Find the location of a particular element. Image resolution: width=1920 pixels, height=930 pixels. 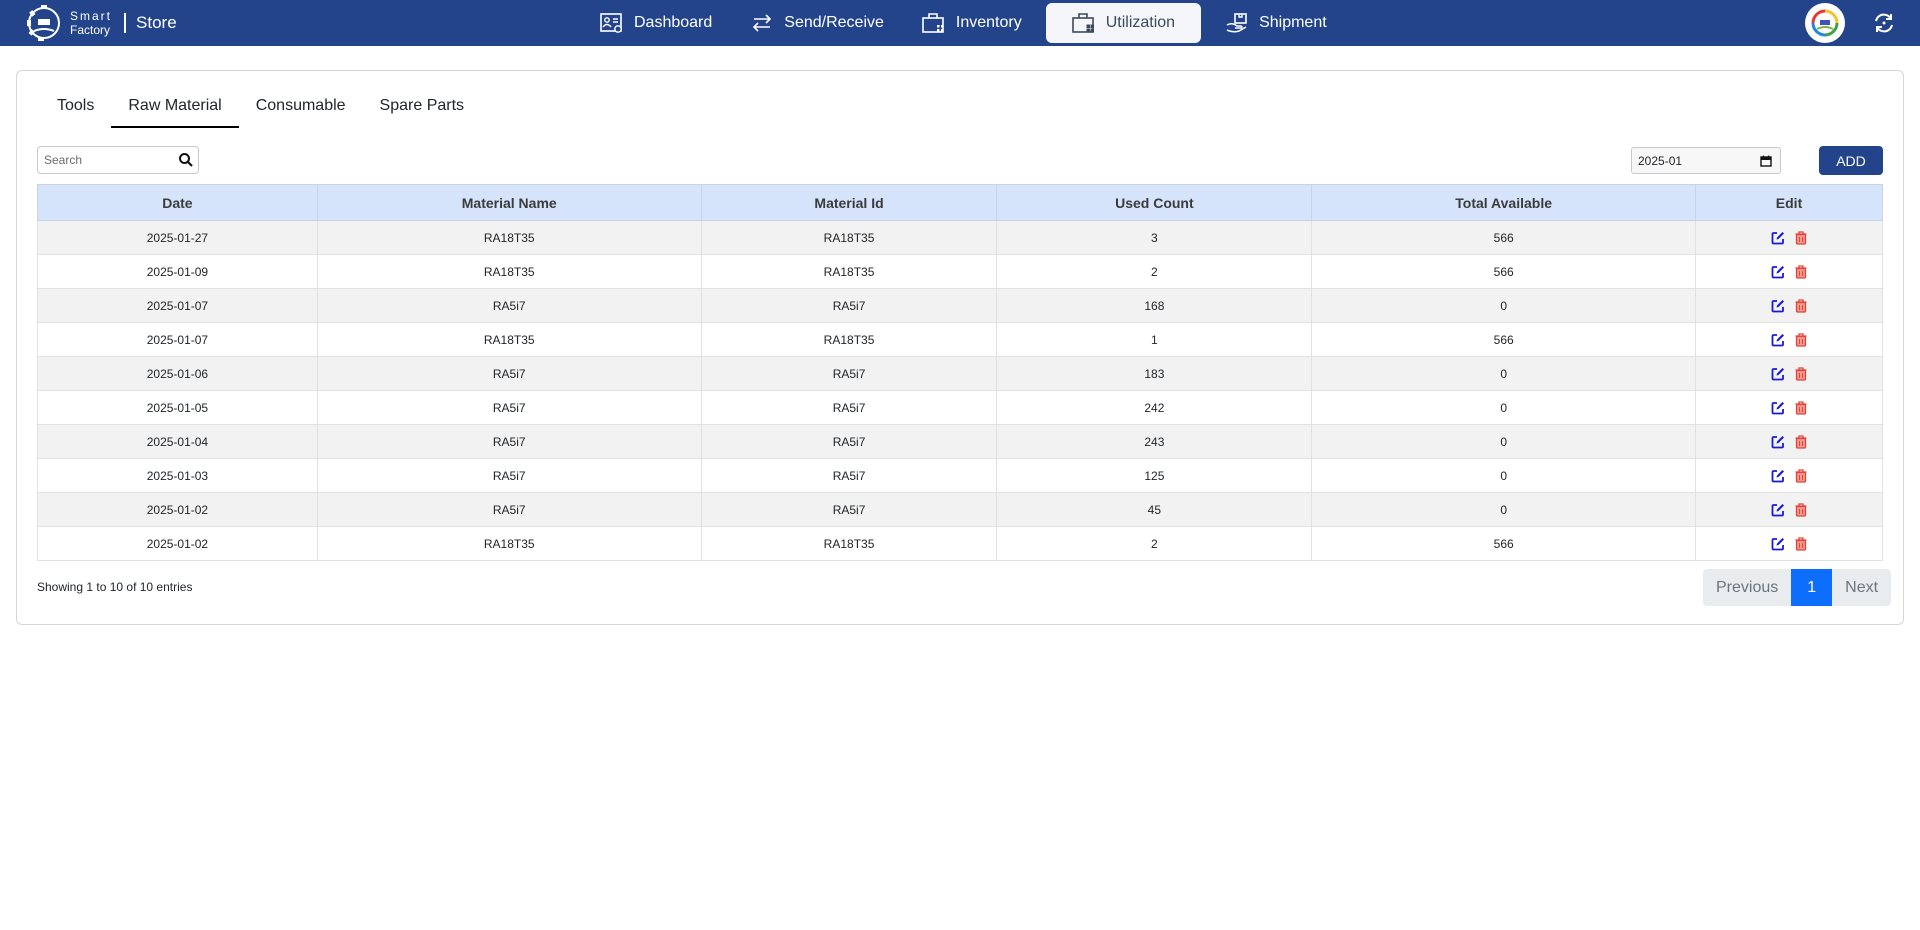

tab-consumable: Consumable is located at coordinates (301, 109).